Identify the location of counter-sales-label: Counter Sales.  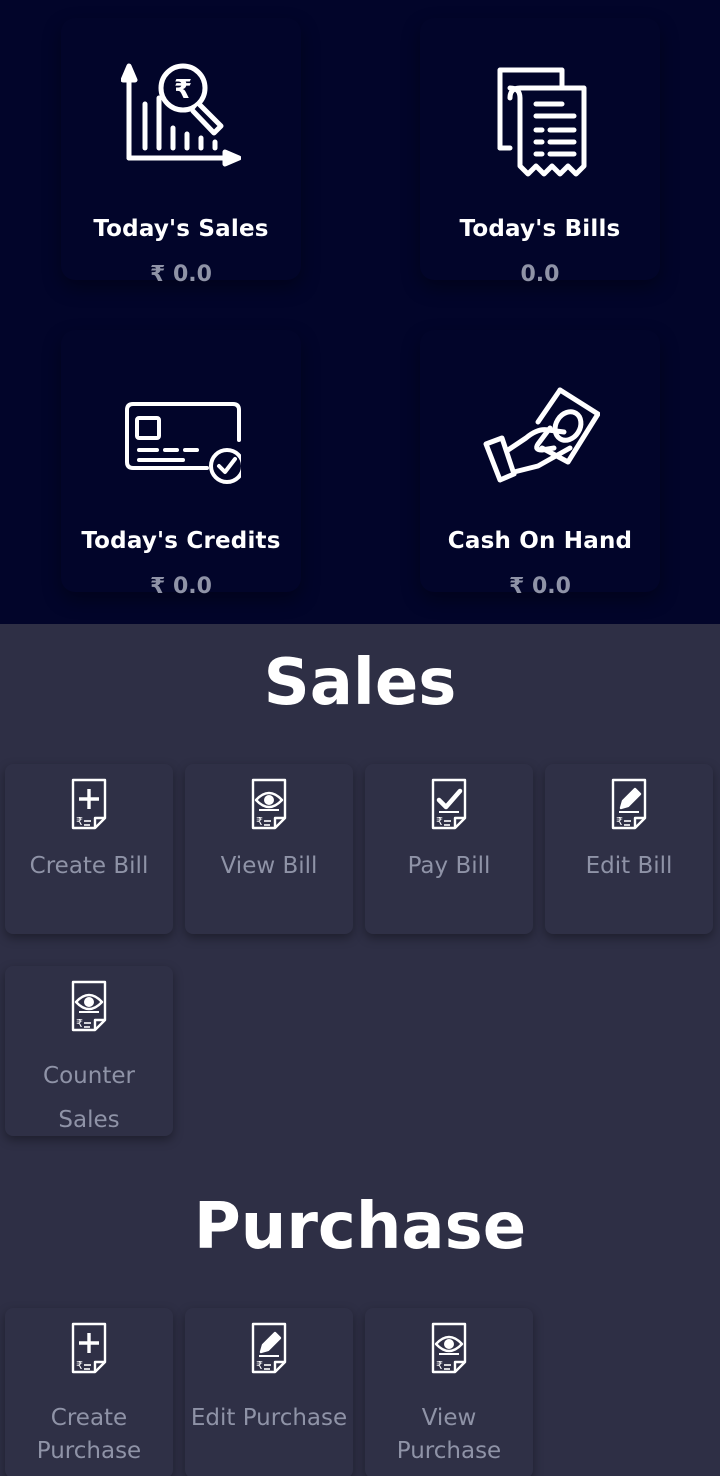
(89, 1098).